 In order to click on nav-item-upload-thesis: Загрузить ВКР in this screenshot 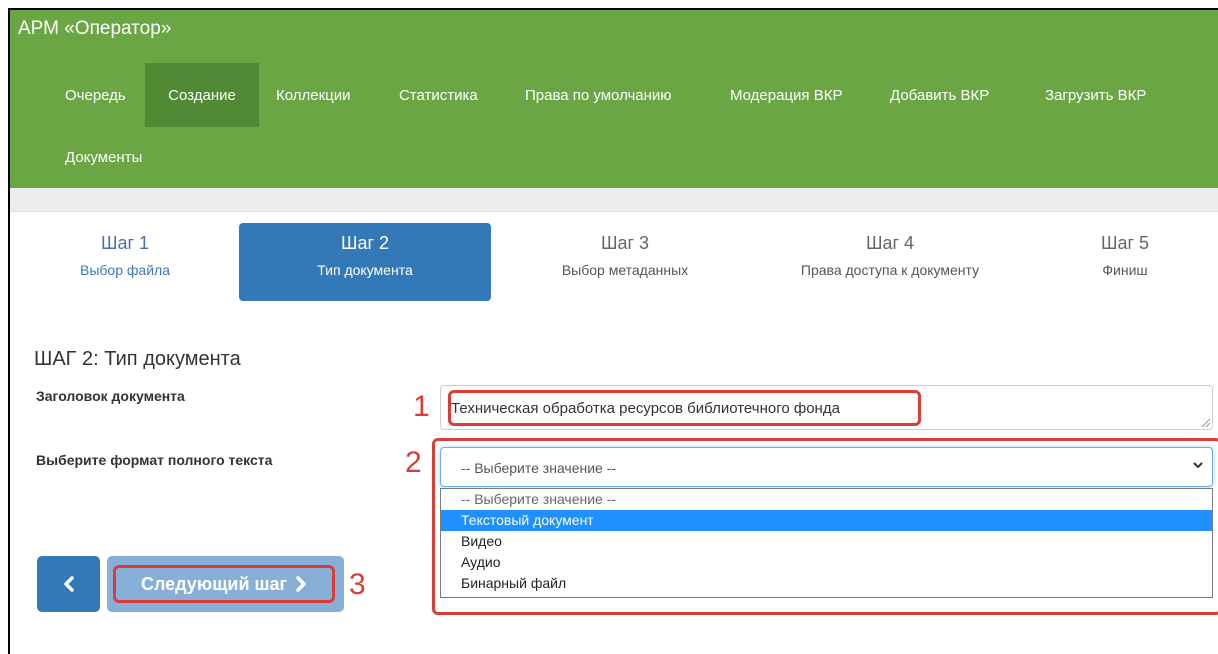, I will do `click(1095, 95)`.